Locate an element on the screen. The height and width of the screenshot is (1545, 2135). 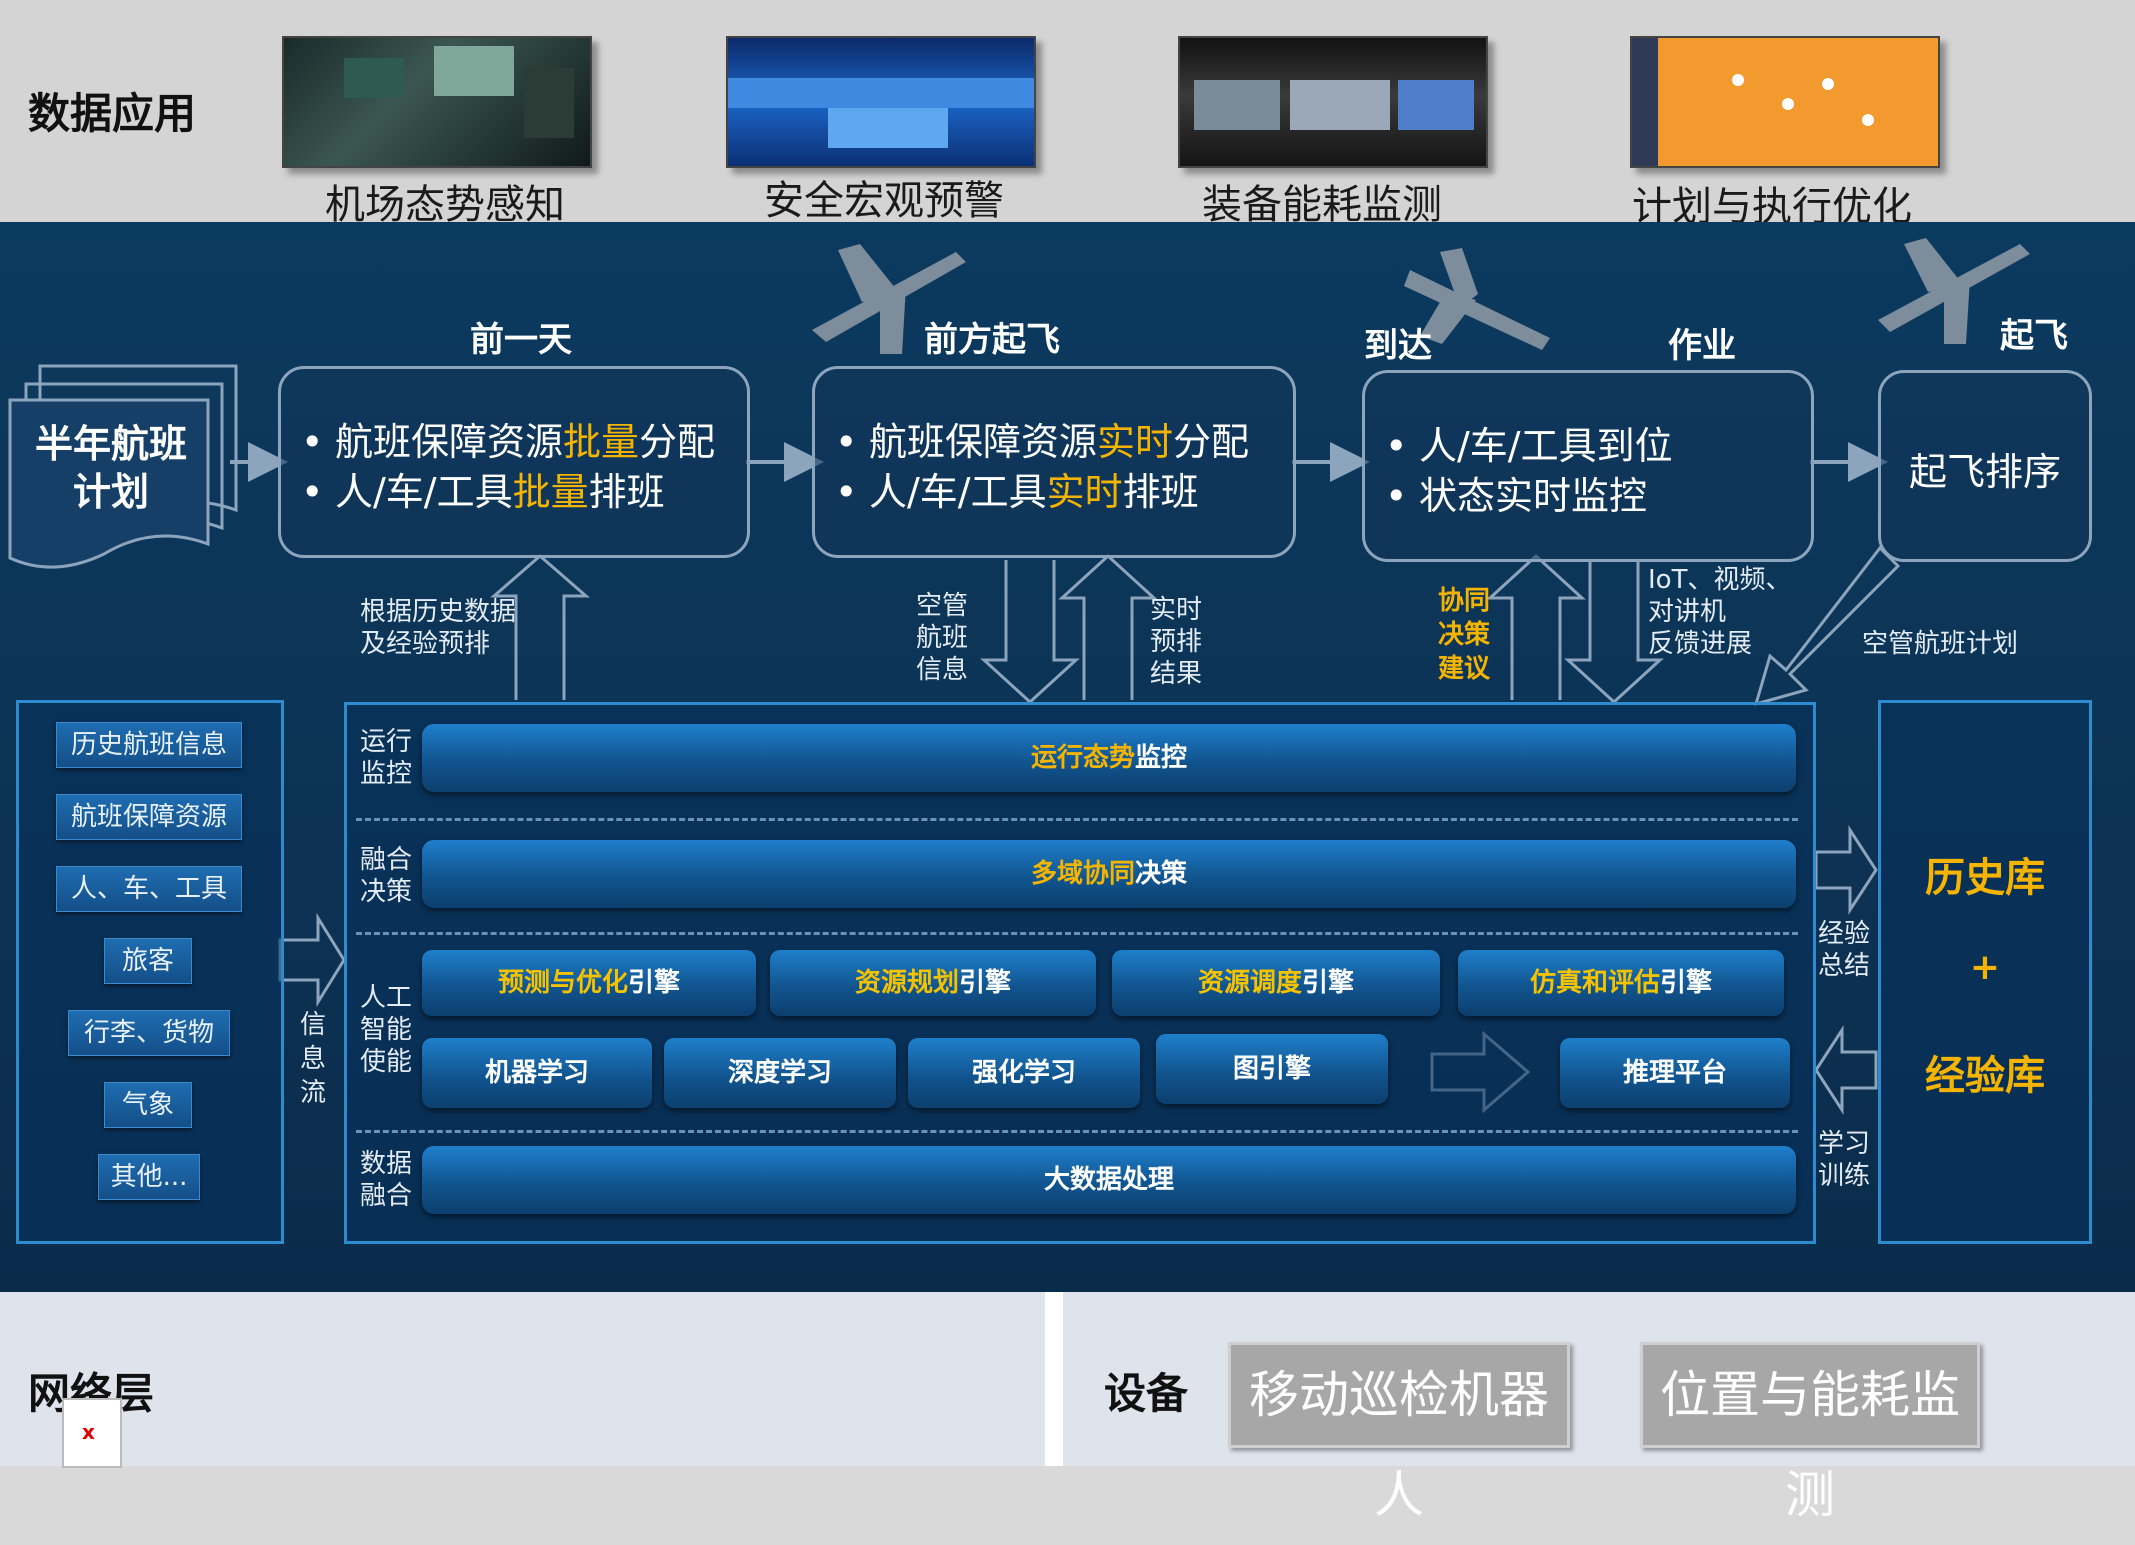
row-label-data: 数据 融合 is located at coordinates (386, 1180).